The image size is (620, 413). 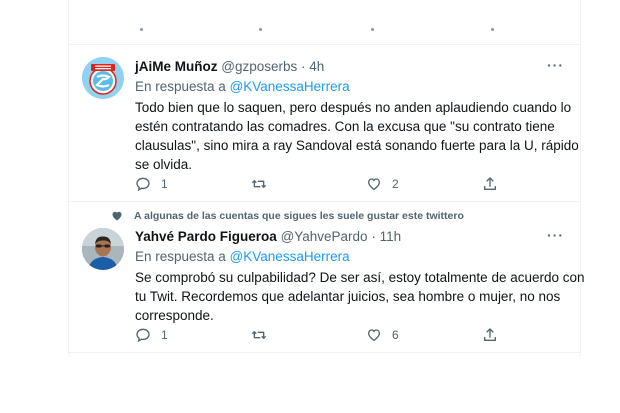 What do you see at coordinates (382, 335) in the screenshot?
I see `like-button: 6` at bounding box center [382, 335].